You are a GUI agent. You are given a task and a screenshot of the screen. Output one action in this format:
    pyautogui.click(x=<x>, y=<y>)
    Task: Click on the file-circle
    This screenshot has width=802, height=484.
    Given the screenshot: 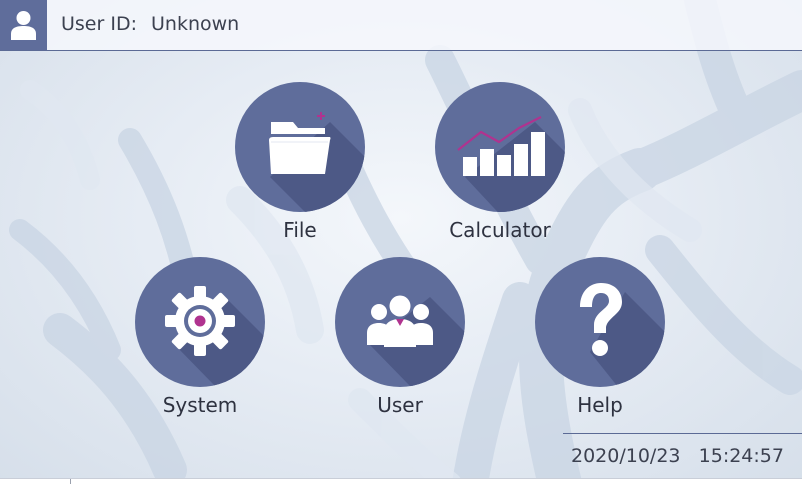 What is the action you would take?
    pyautogui.click(x=300, y=147)
    